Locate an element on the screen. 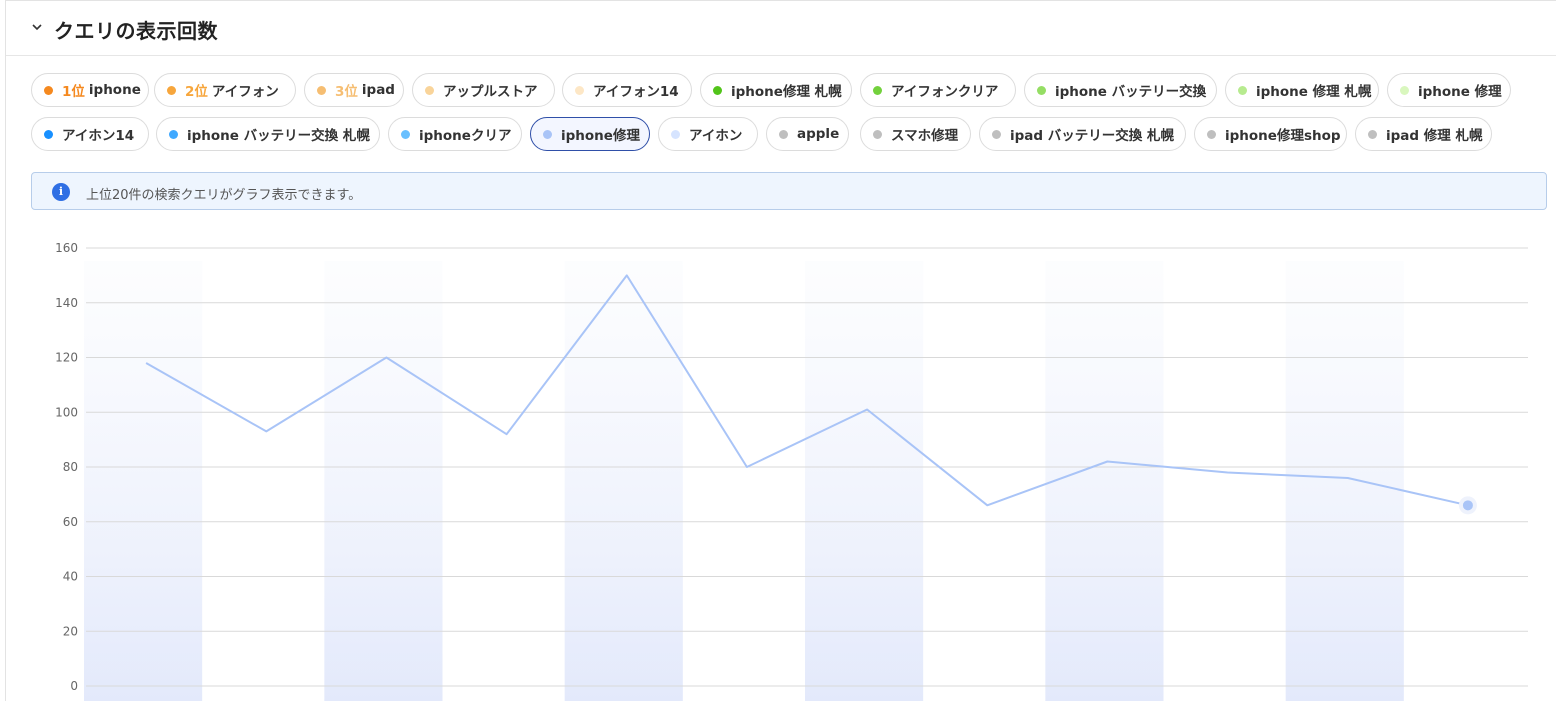  query-chip-label: iphone バッテリー交換 is located at coordinates (1130, 90).